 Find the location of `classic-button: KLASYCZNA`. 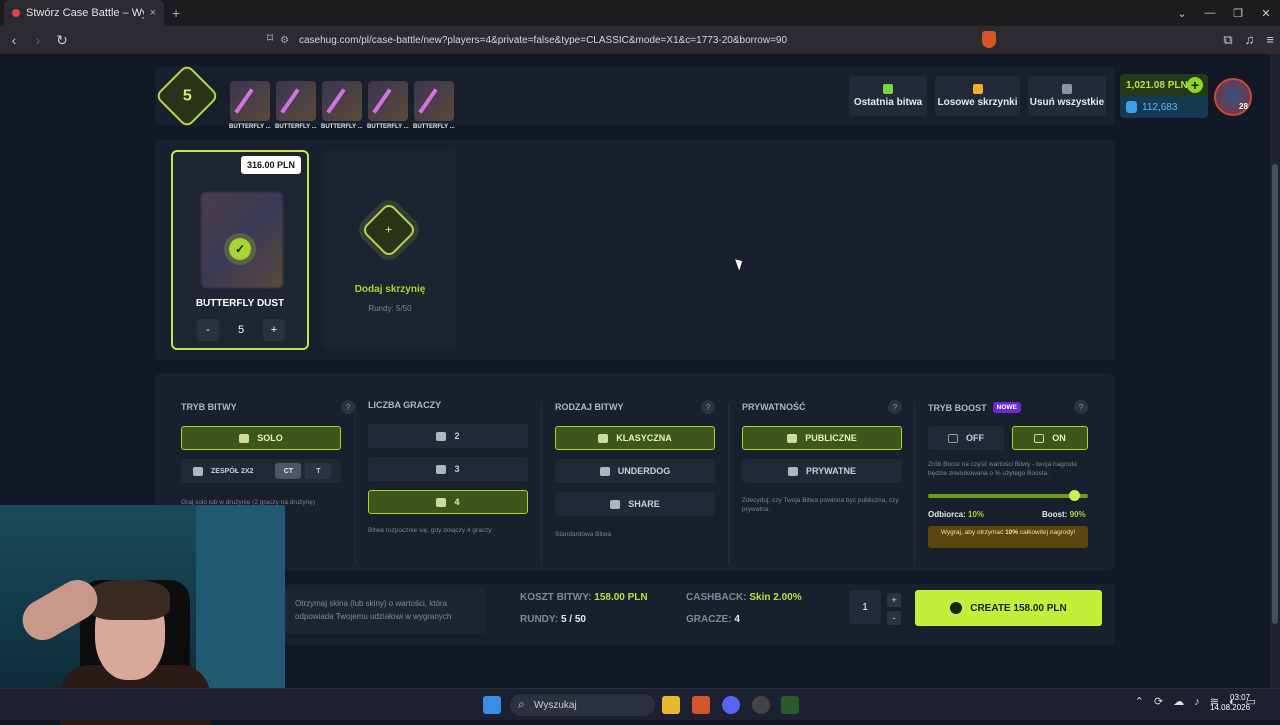

classic-button: KLASYCZNA is located at coordinates (635, 438).